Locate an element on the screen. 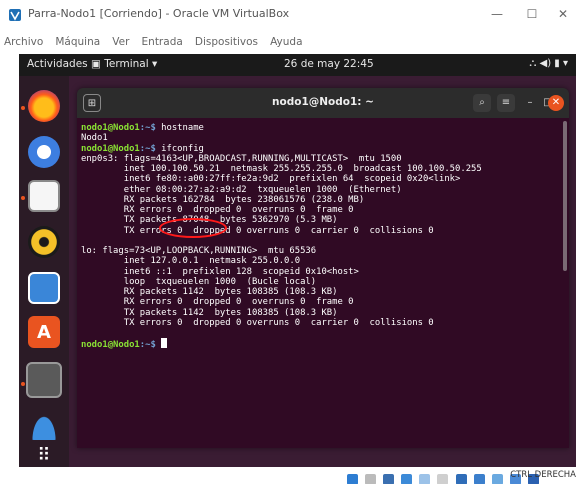  terminal-dock-icon is located at coordinates (44, 380).